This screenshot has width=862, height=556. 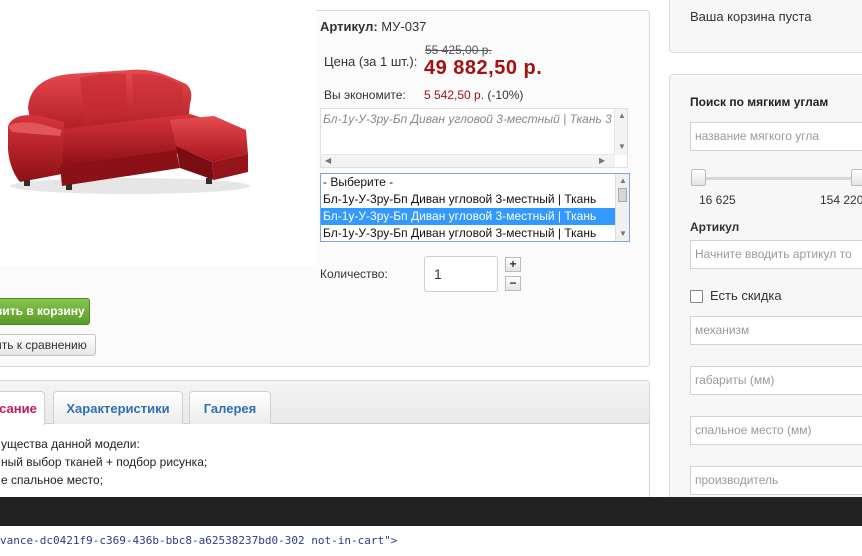 What do you see at coordinates (22, 408) in the screenshot?
I see `tab-description: сание` at bounding box center [22, 408].